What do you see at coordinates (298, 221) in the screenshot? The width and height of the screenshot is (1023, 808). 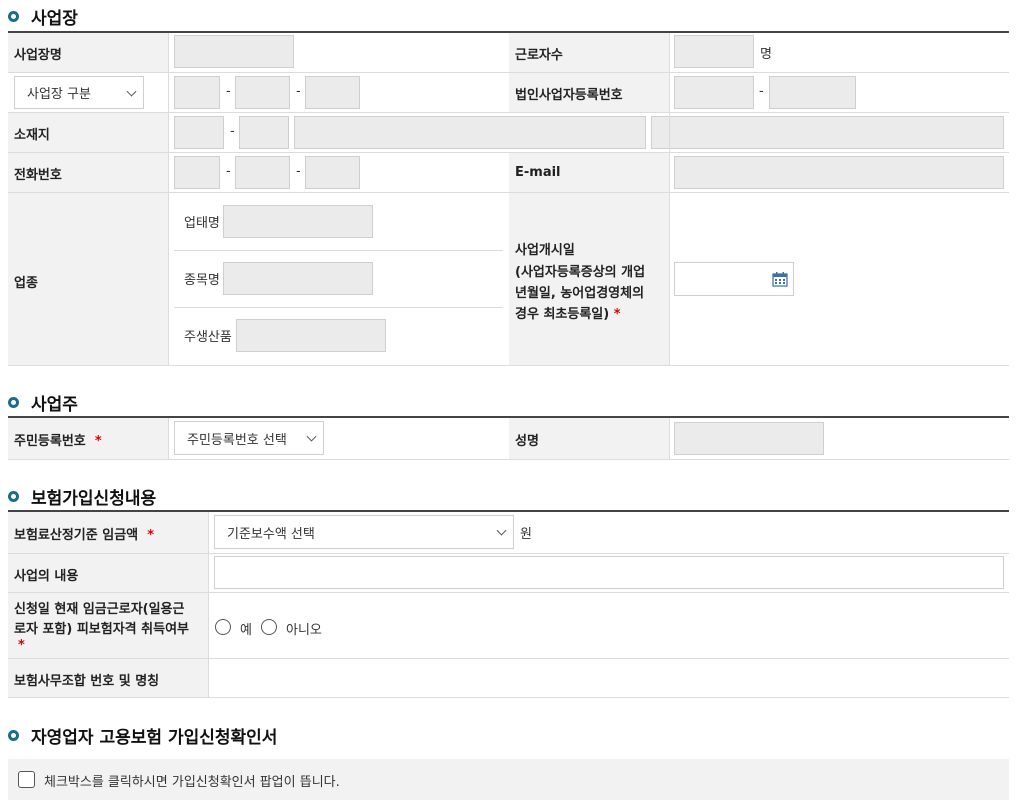 I see `biz-type-input` at bounding box center [298, 221].